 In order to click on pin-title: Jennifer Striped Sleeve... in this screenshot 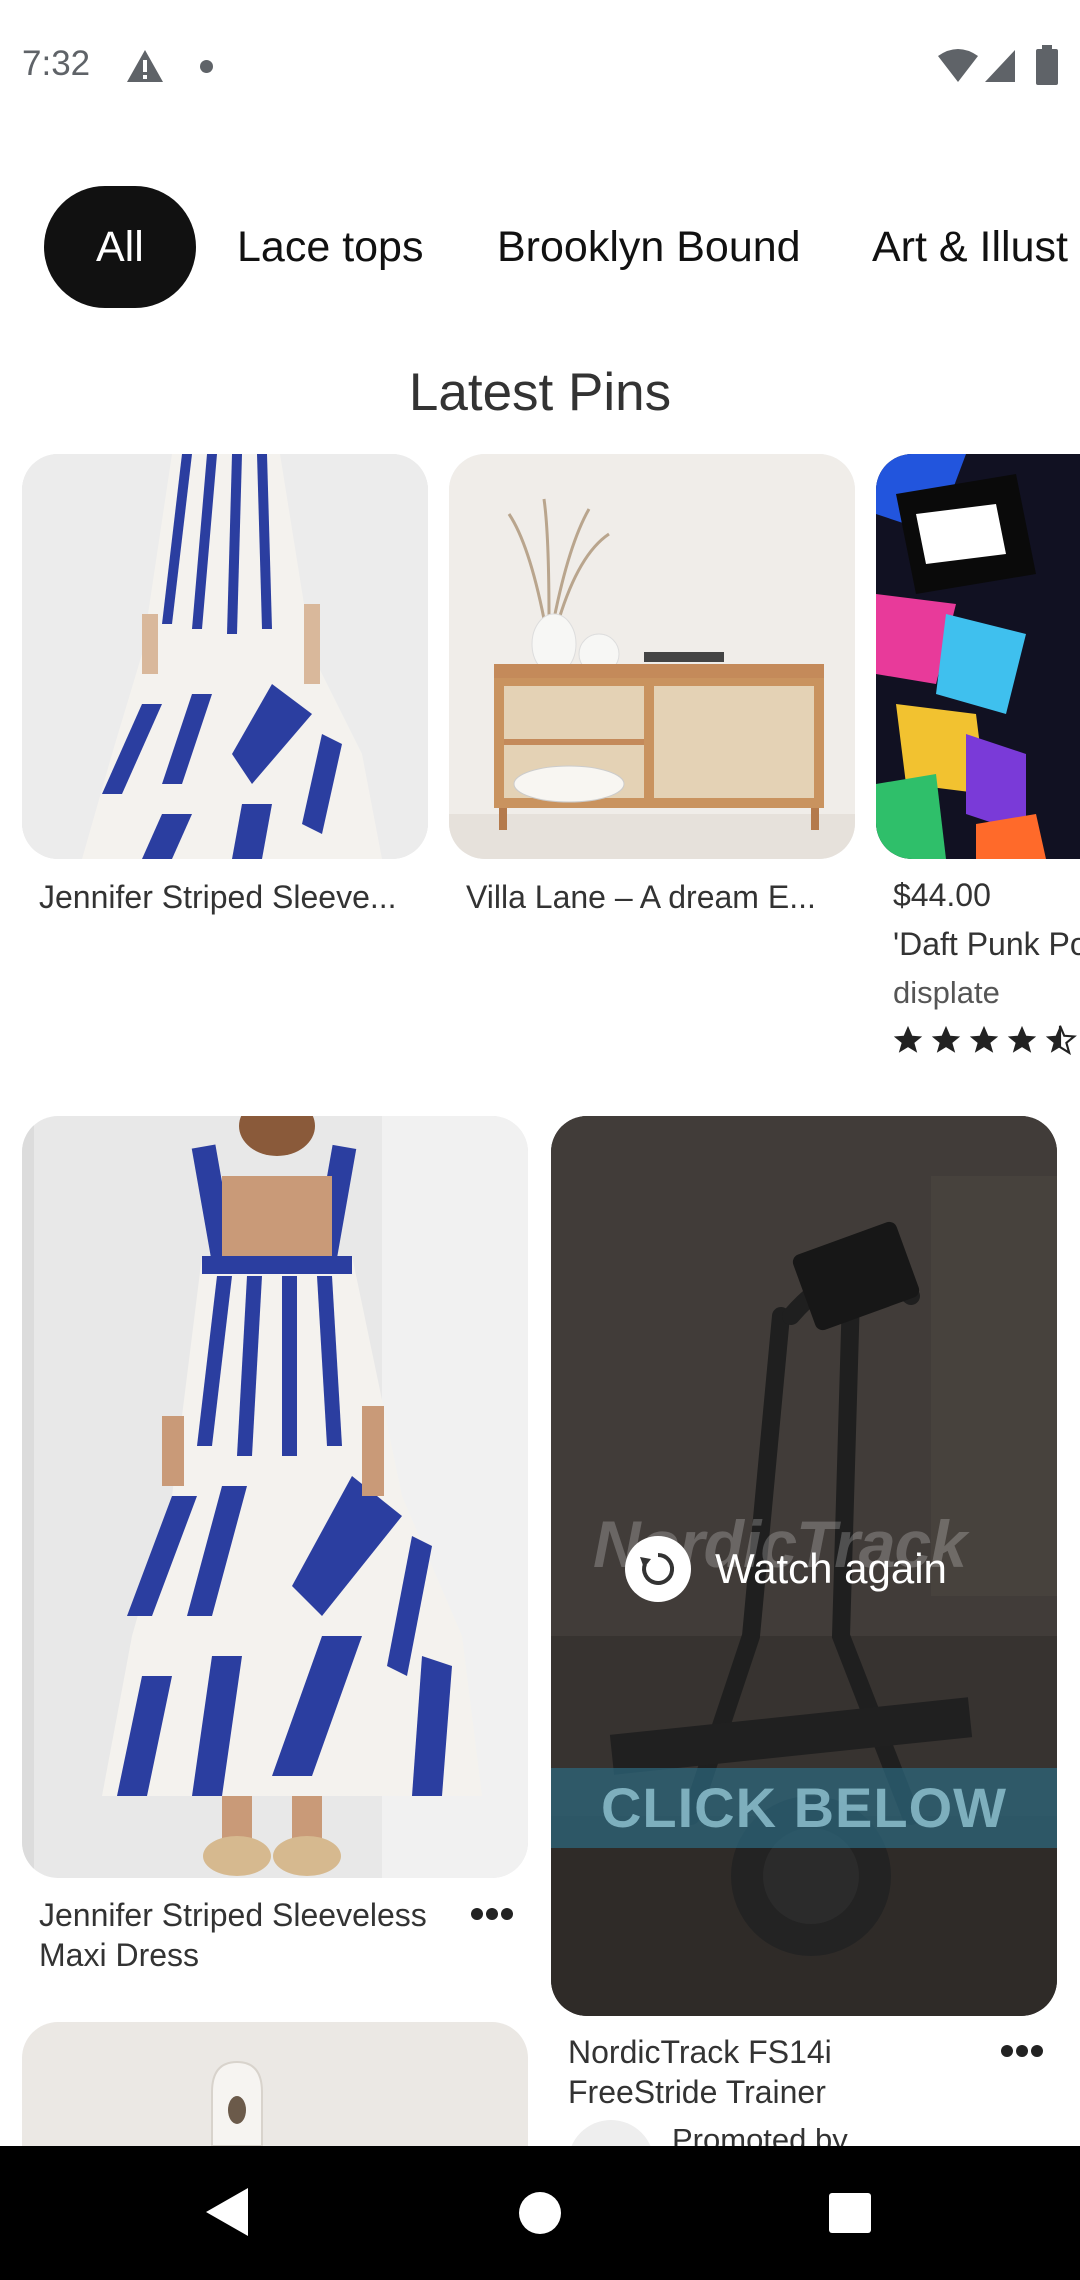, I will do `click(218, 897)`.